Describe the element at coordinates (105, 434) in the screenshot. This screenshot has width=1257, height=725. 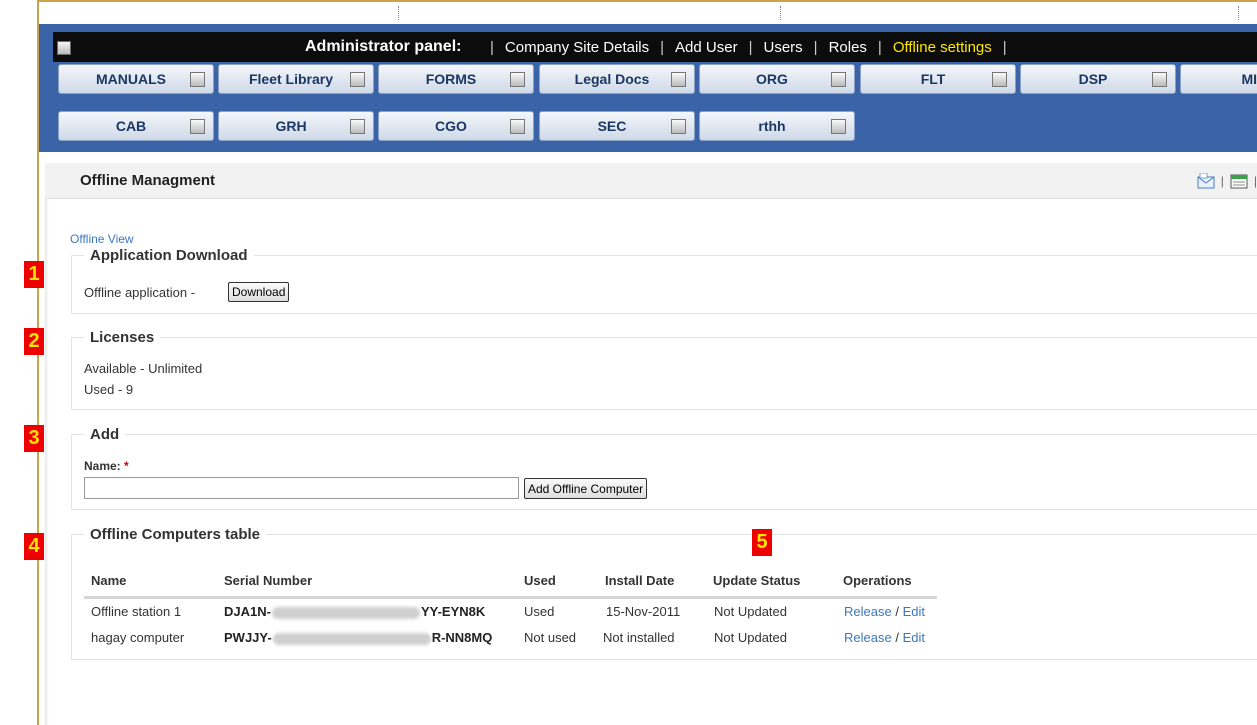
I see `section-legend: Add` at that location.